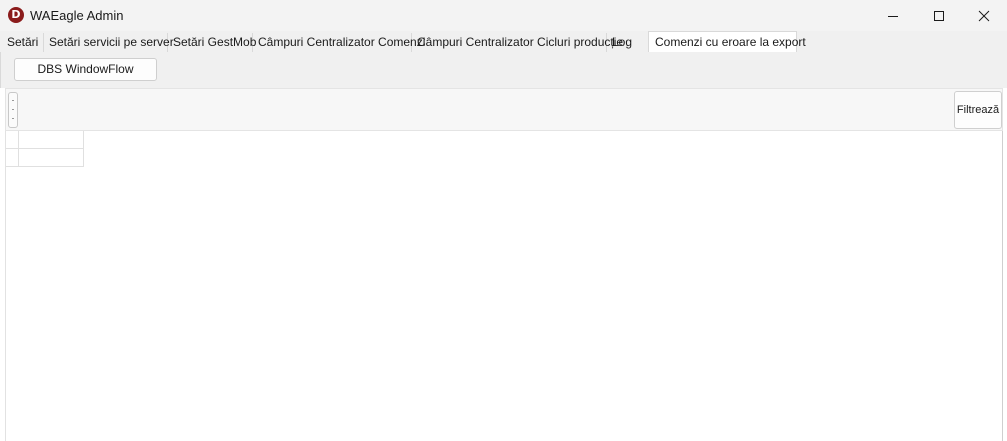  Describe the element at coordinates (517, 42) in the screenshot. I see `tab-campuri-centralizator-cicluri: Câmpuri Centralizator Cicluri producție` at that location.